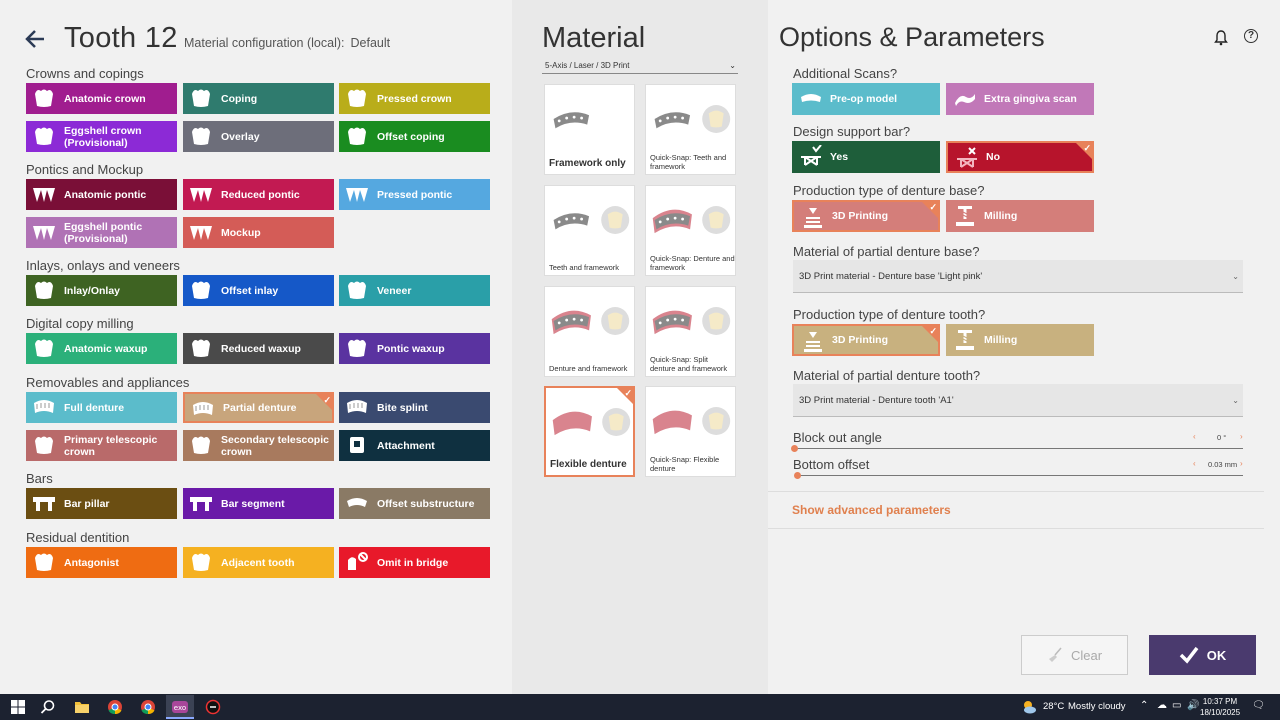 This screenshot has width=1280, height=720. What do you see at coordinates (1221, 38) in the screenshot?
I see `bell-icon` at bounding box center [1221, 38].